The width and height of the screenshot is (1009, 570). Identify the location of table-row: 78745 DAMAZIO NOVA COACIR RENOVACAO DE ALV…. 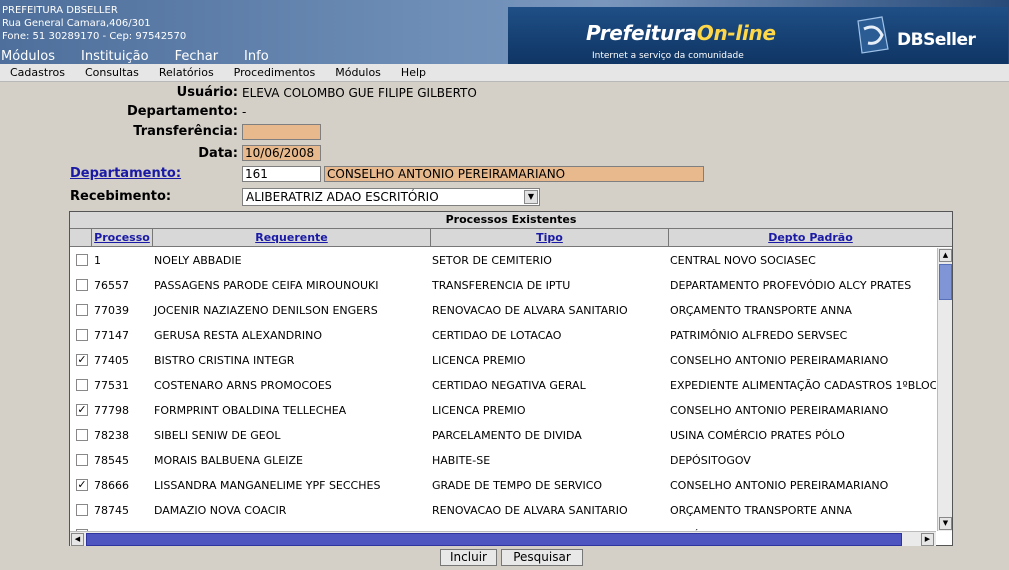
(503, 510).